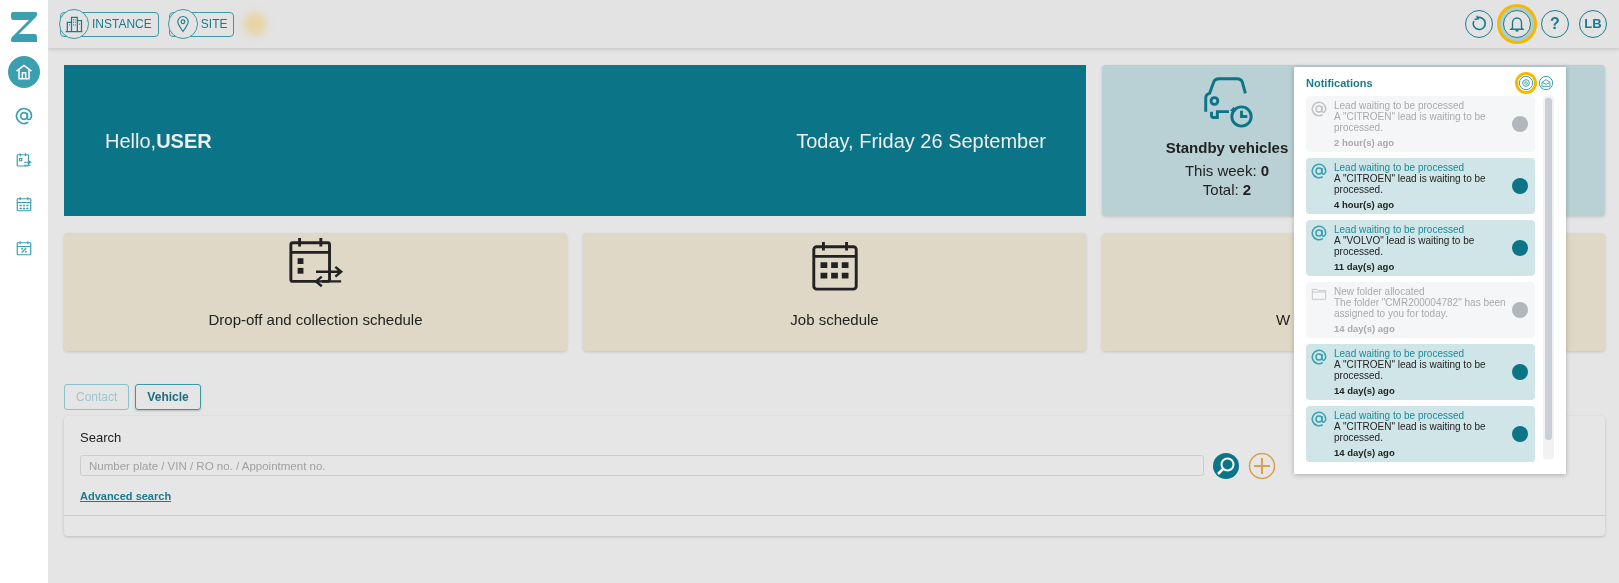 This screenshot has width=1619, height=583. What do you see at coordinates (315, 292) in the screenshot?
I see `schedule-tile: Drop-off and collection schedule` at bounding box center [315, 292].